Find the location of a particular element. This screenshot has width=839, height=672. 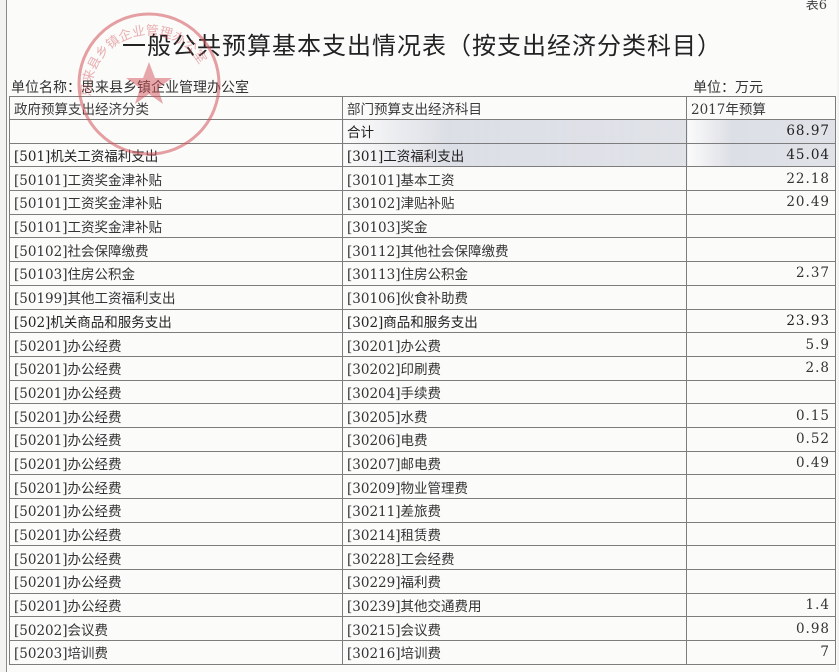

budget-amount-cell: 2.8 is located at coordinates (761, 368).